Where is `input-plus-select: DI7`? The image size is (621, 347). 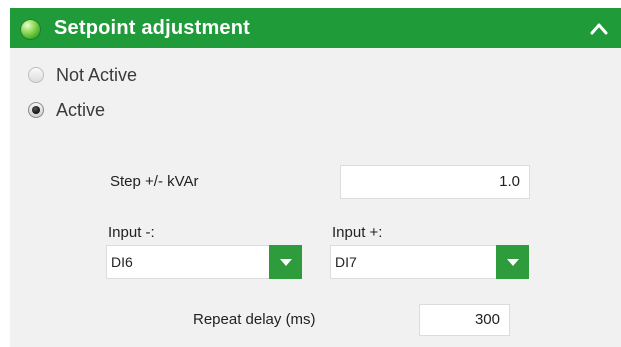
input-plus-select: DI7 is located at coordinates (429, 262).